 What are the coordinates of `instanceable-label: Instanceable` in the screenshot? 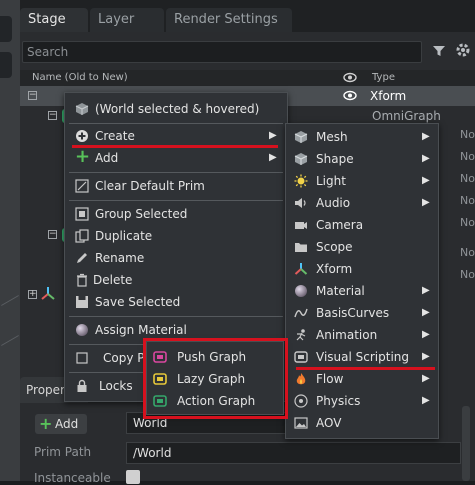 It's located at (72, 478).